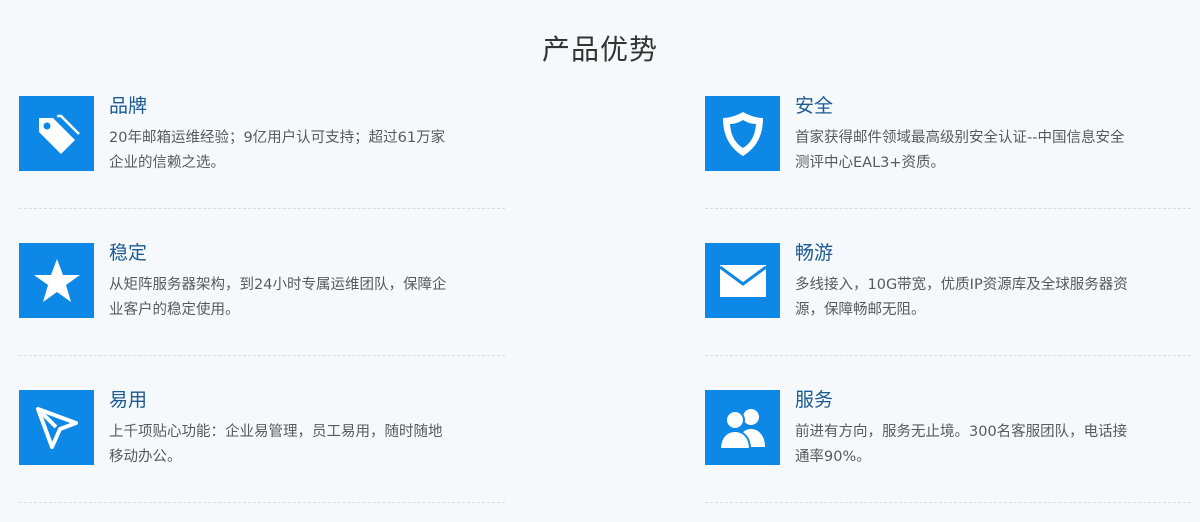  Describe the element at coordinates (814, 253) in the screenshot. I see `feature-title: 畅游` at that location.